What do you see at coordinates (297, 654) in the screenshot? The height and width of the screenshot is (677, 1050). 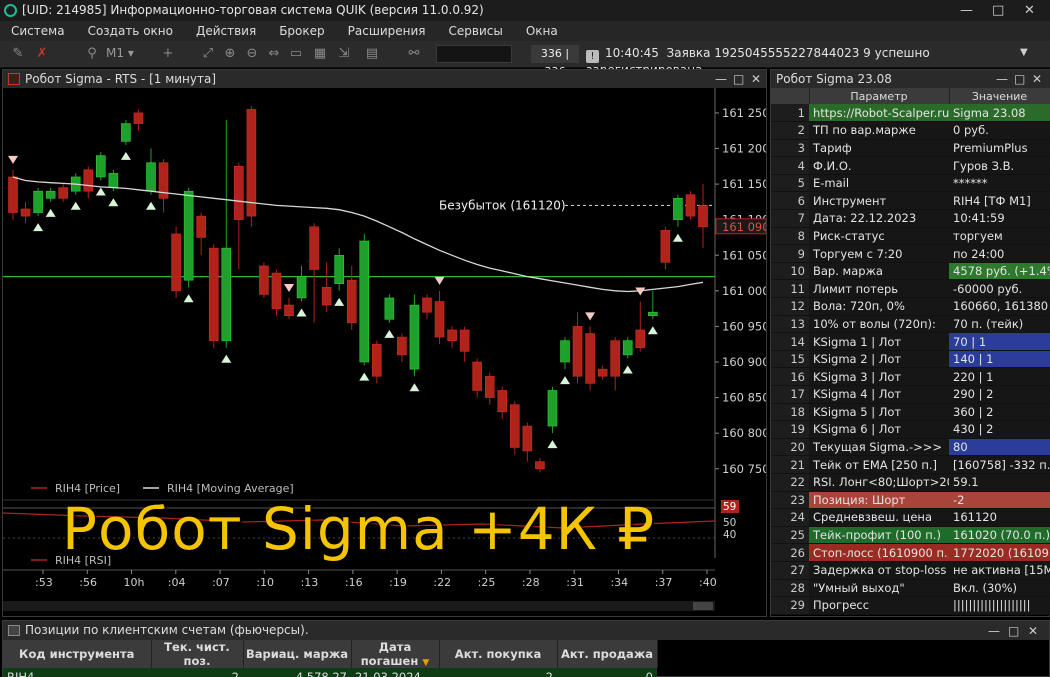 I see `column-header-margin: Вариац. маржа` at bounding box center [297, 654].